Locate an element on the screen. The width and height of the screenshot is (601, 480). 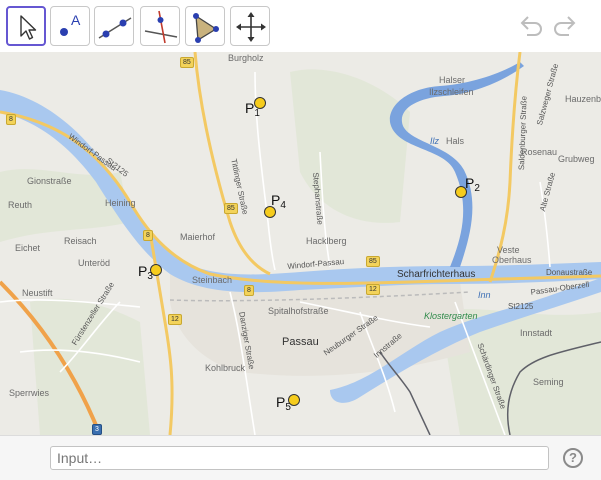
label-reuth: Reuth is located at coordinates (20, 205).